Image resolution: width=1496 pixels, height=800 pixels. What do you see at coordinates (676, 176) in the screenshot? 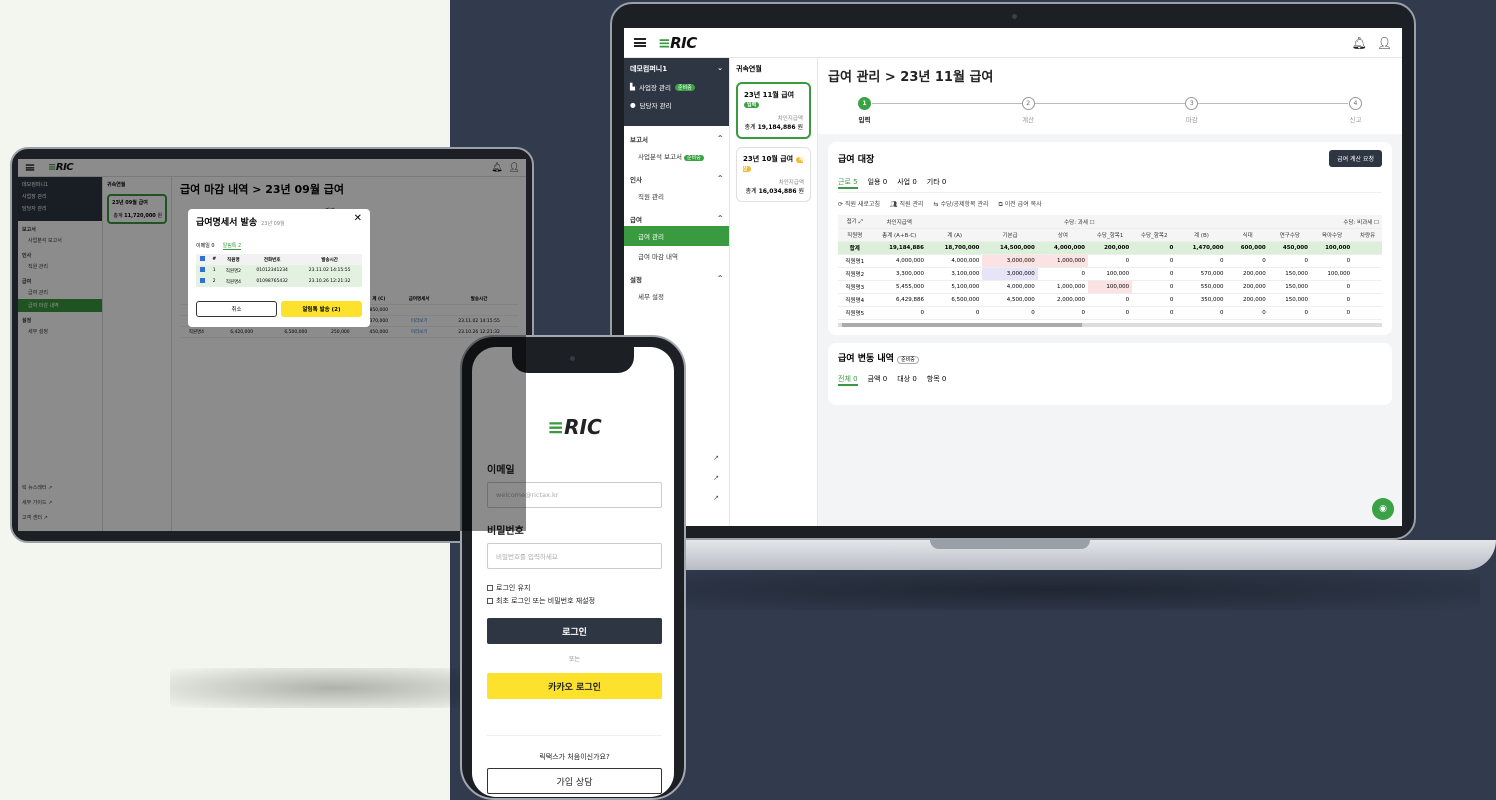
I see `sidebar-group-hr: 인사 ^` at bounding box center [676, 176].